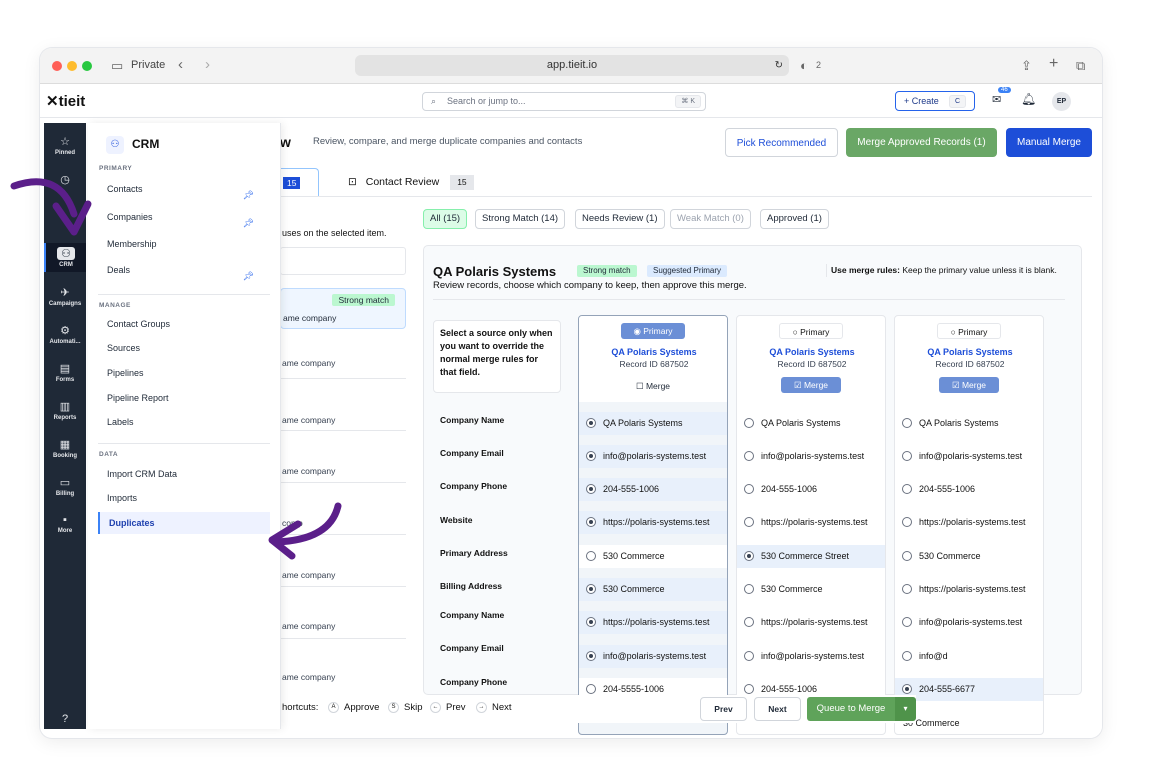  Describe the element at coordinates (44, 198) in the screenshot. I see `arrow-annotation-crm` at that location.